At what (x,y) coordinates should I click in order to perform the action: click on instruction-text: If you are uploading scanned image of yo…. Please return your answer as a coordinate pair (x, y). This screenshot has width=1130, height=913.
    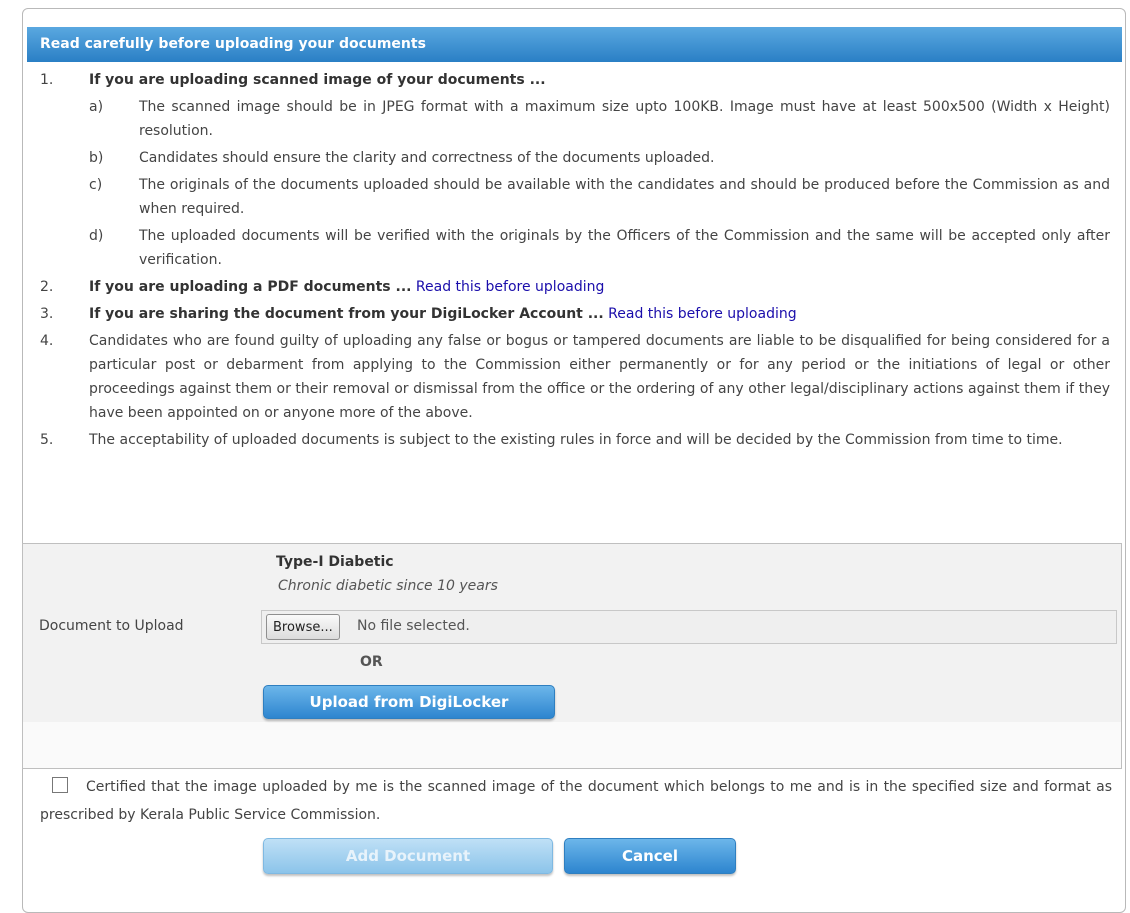
    Looking at the image, I should click on (317, 80).